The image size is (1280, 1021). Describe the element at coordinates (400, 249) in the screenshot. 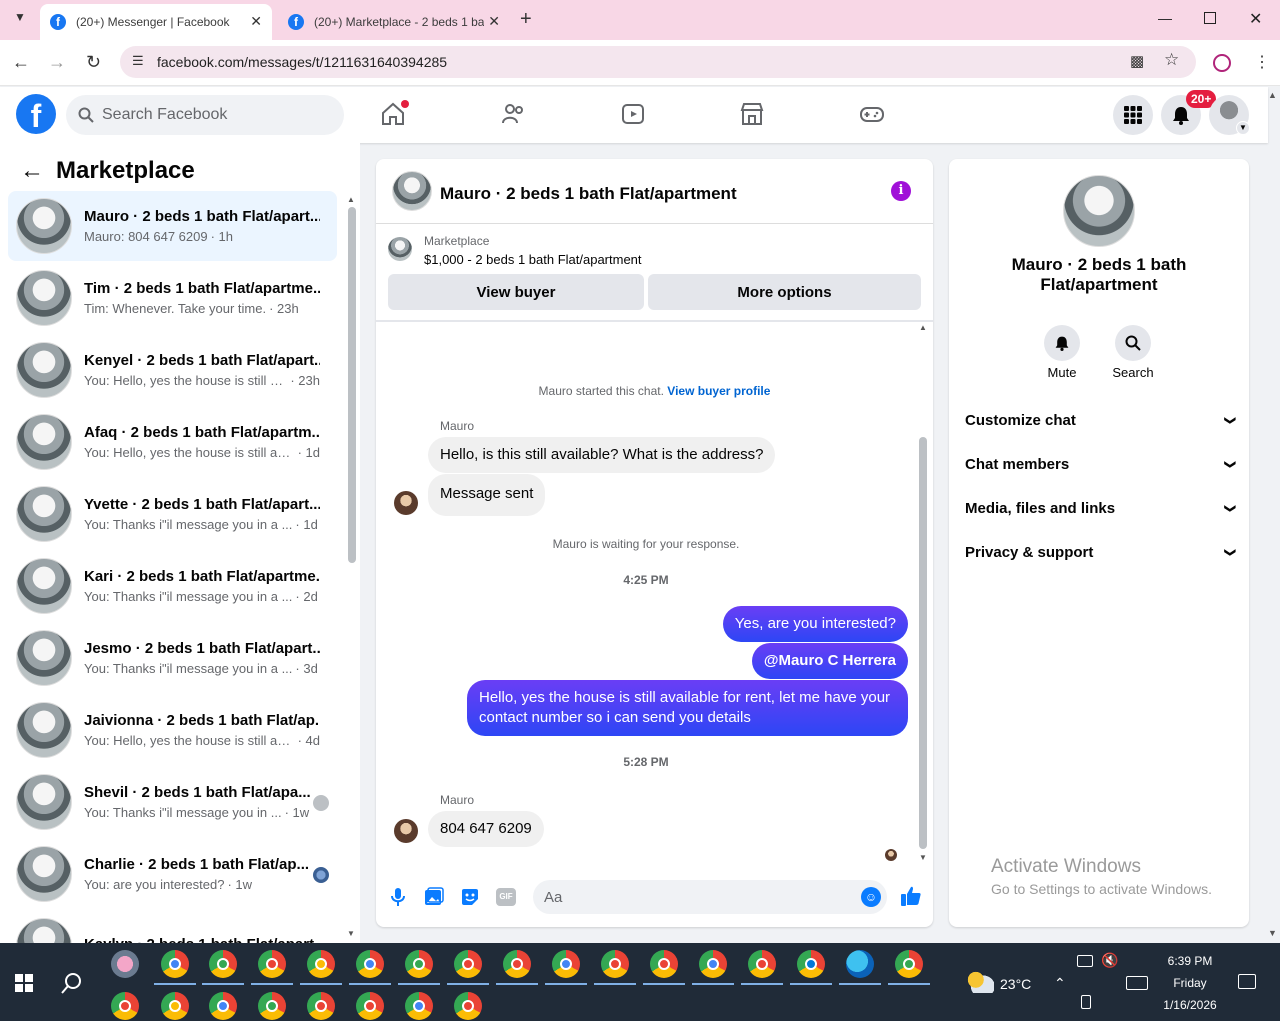

I see `listing-thumbnail` at that location.